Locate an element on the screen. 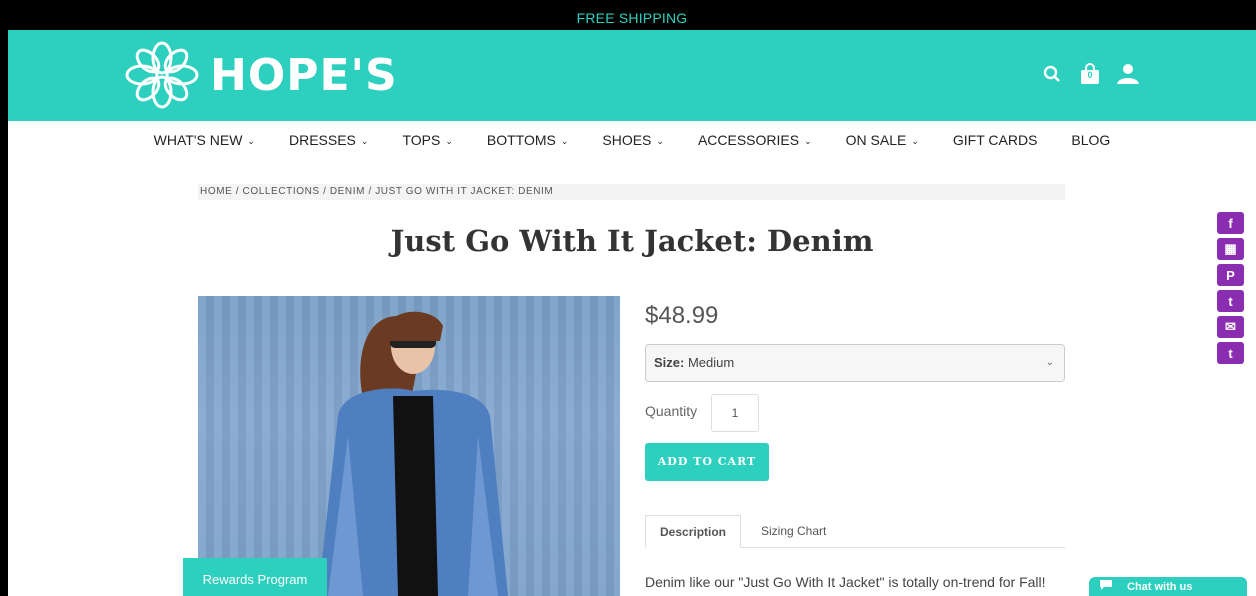 Image resolution: width=1256 pixels, height=596 pixels. tumblr-icon: t is located at coordinates (1230, 353).